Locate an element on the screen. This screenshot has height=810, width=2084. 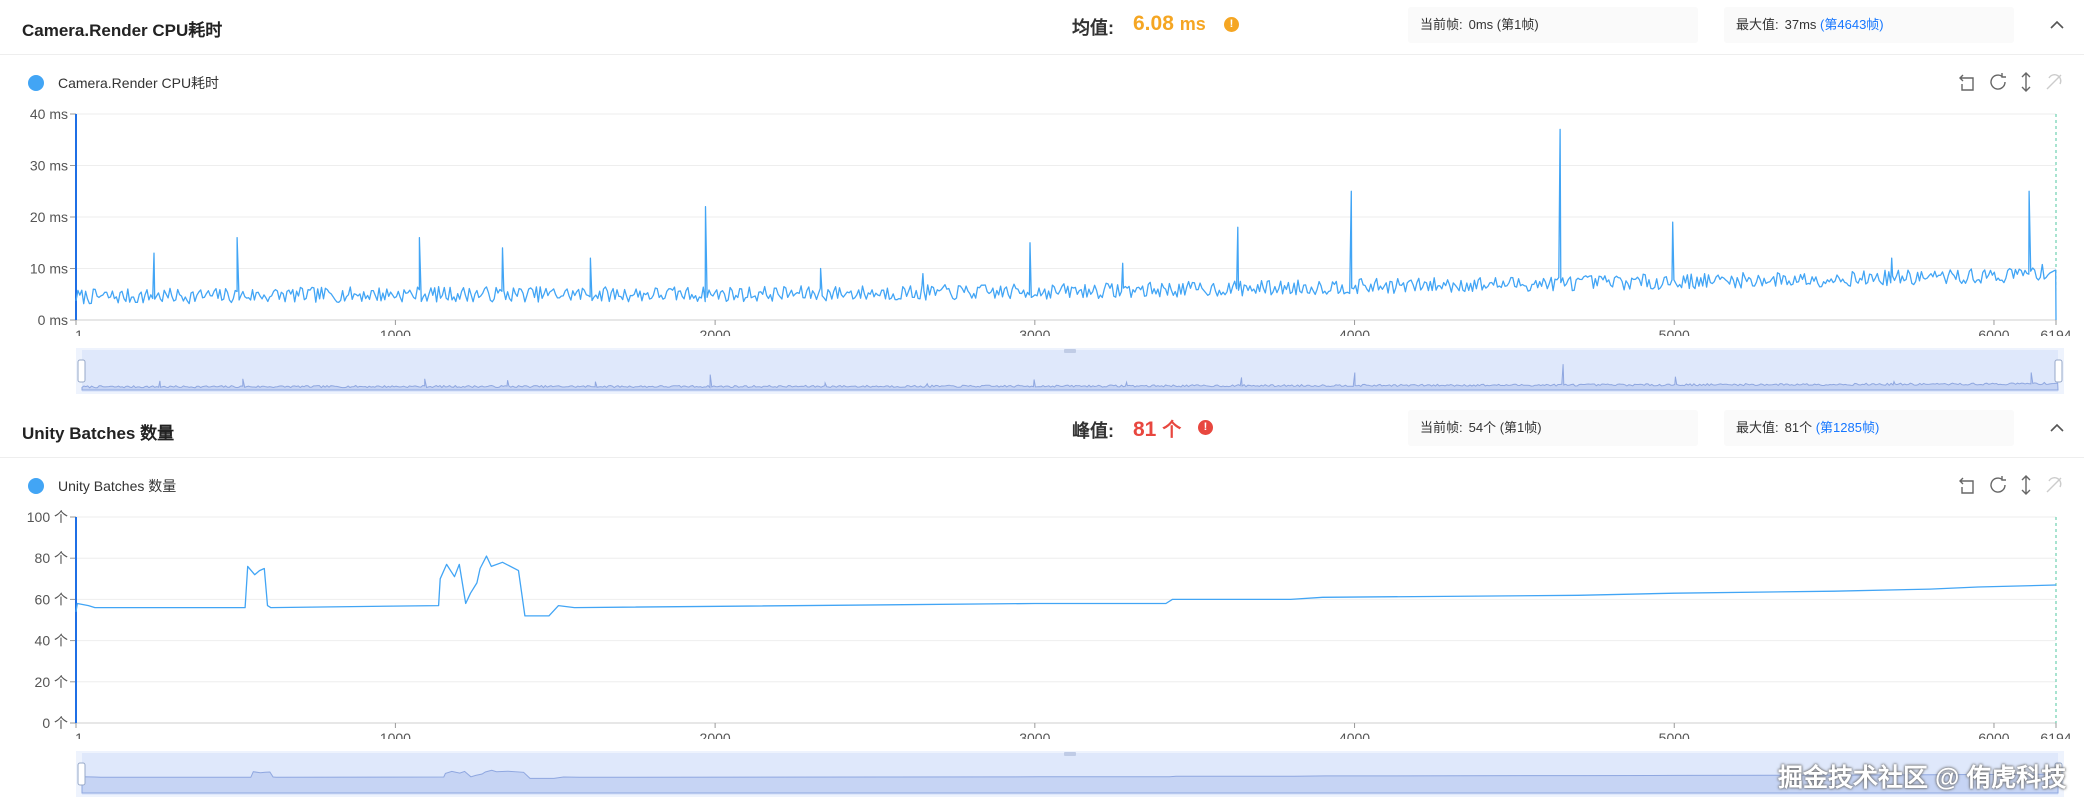
y-tick-label: 60 个 is located at coordinates (51, 599).